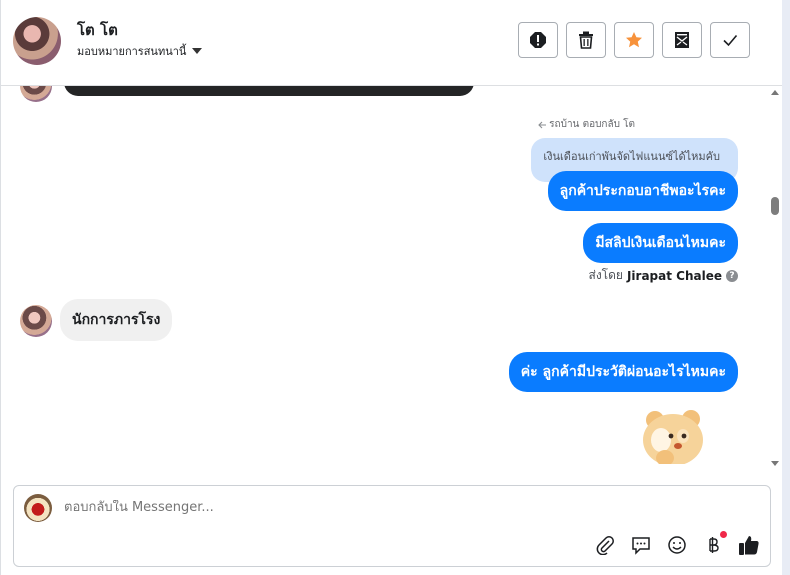  I want to click on outgoing-message: ลูกค้าประกอบอาชีพอะไรคะ, so click(642, 191).